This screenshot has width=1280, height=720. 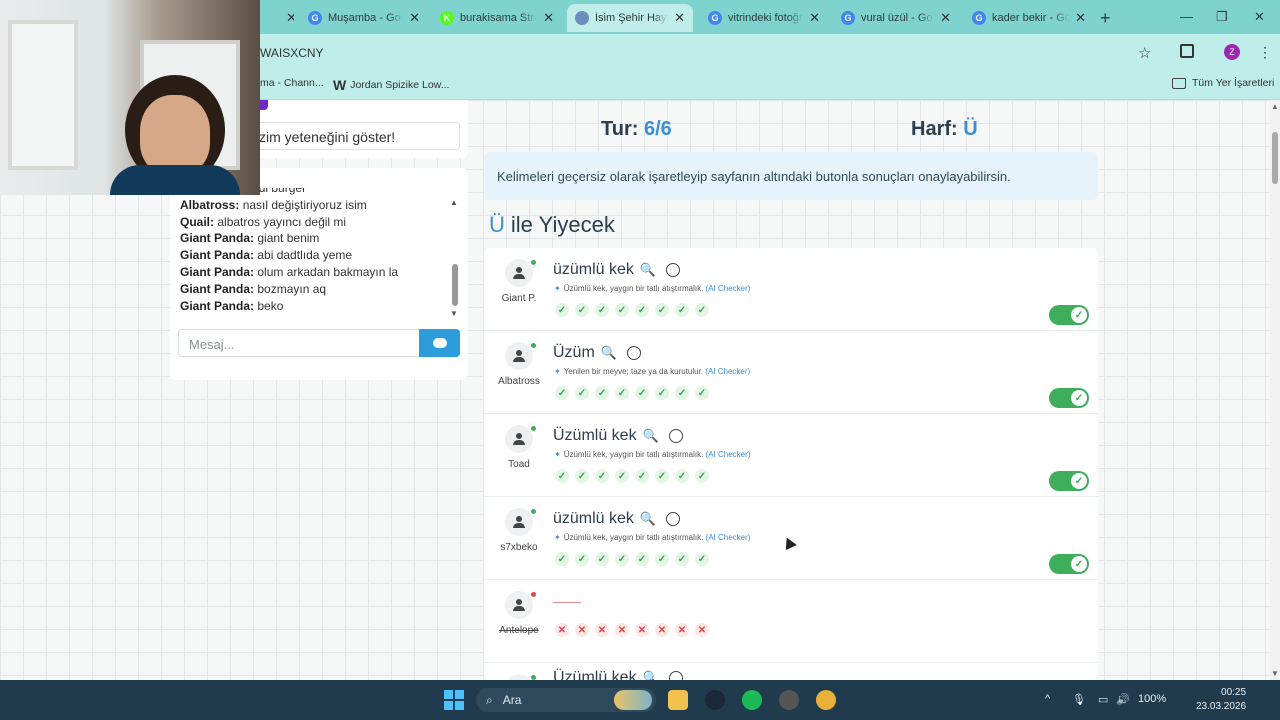 I want to click on volume-icon: 🔊, so click(x=1123, y=699).